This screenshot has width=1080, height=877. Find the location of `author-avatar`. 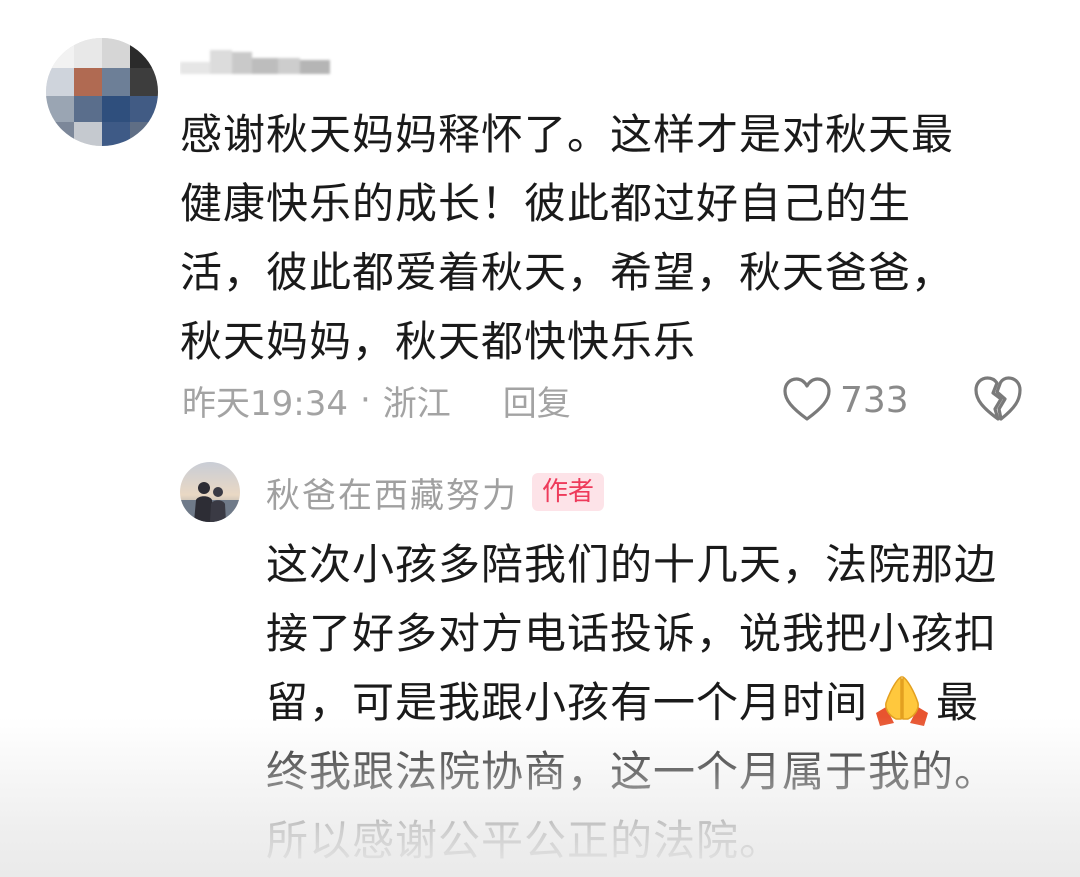

author-avatar is located at coordinates (210, 492).